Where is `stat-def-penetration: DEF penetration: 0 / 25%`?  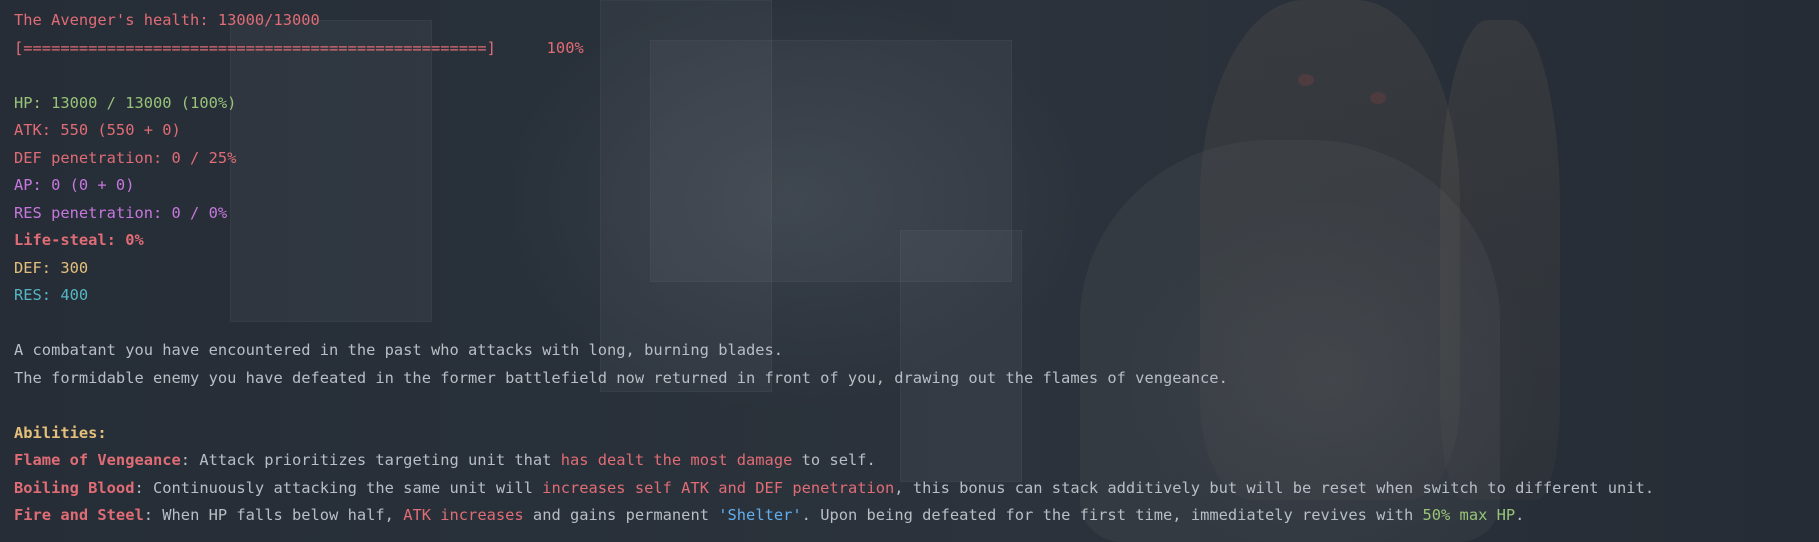
stat-def-penetration: DEF penetration: 0 / 25% is located at coordinates (125, 157).